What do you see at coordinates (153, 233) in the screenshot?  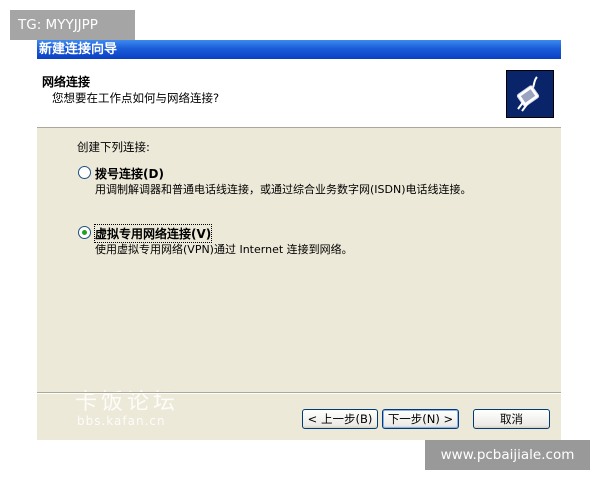 I see `vpn-label: 虚拟专用网络连接(V)` at bounding box center [153, 233].